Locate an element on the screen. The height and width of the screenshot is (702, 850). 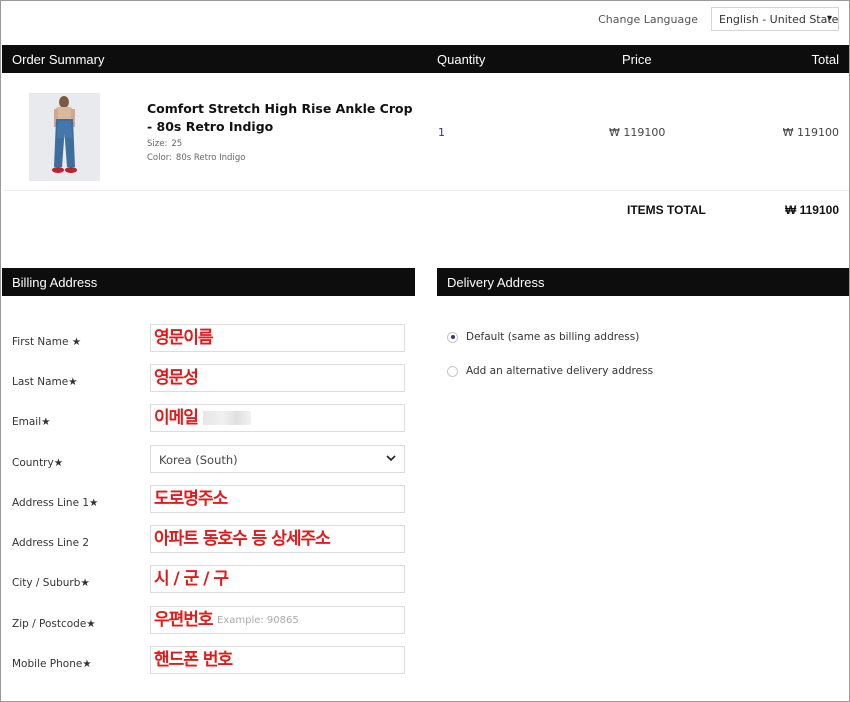
address-line-1-row: Address Line 1★ 도로명주소 is located at coordinates (209, 500).